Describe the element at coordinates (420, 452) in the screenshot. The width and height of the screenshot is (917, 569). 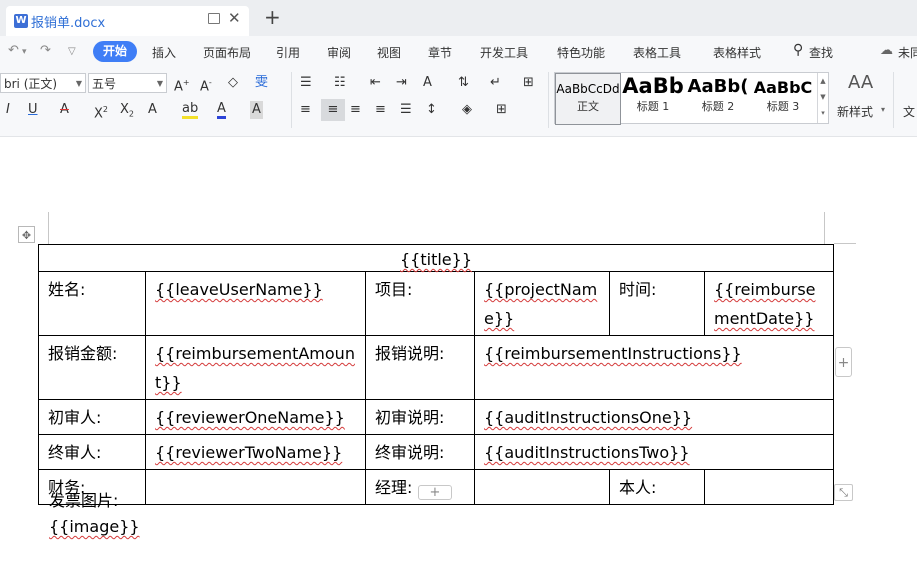
I see `label-cell: 终审说明:` at that location.